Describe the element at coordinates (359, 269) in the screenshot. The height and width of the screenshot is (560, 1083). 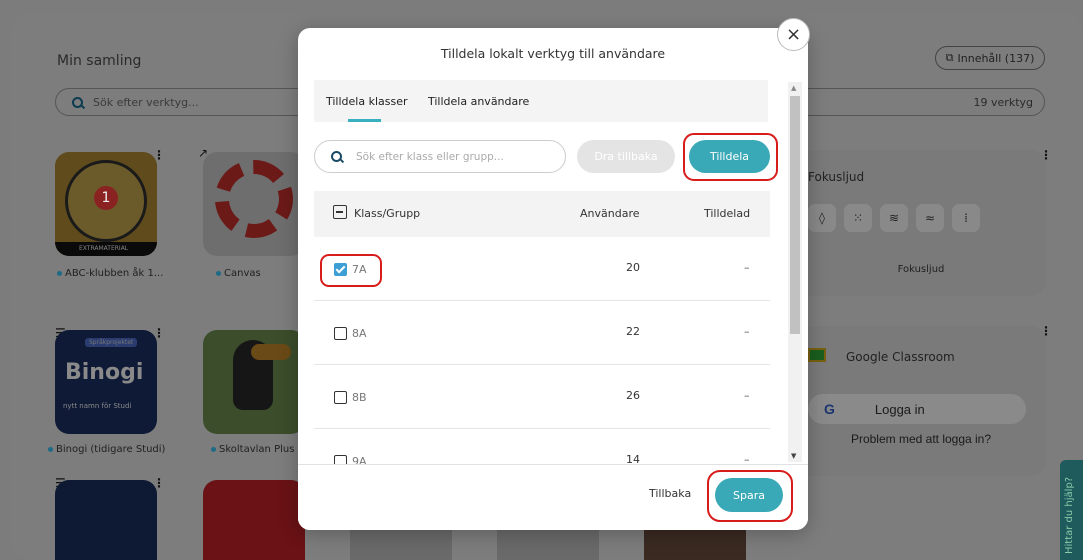
I see `group-name: 7A` at that location.